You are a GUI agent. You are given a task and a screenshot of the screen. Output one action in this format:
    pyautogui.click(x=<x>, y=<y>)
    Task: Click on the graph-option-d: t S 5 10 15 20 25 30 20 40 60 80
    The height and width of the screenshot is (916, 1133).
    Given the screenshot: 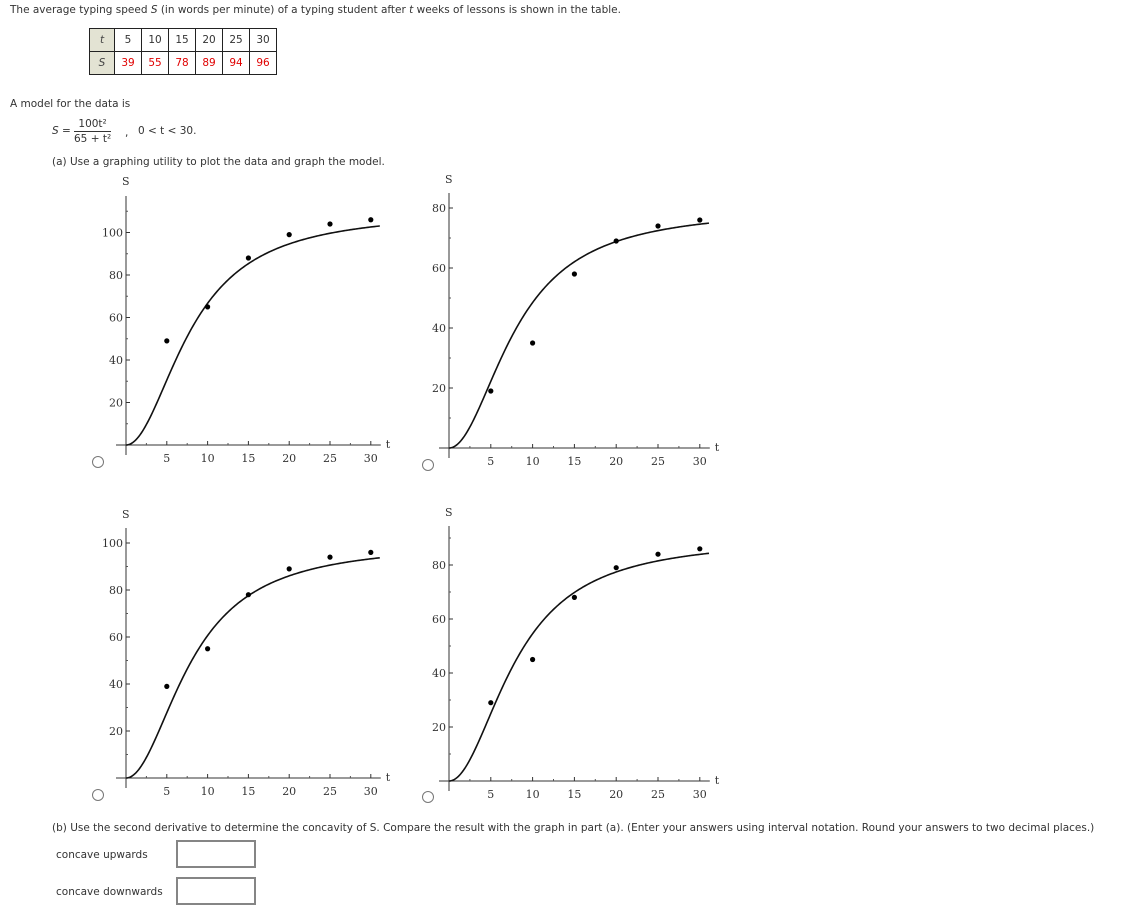 What is the action you would take?
    pyautogui.click(x=576, y=653)
    